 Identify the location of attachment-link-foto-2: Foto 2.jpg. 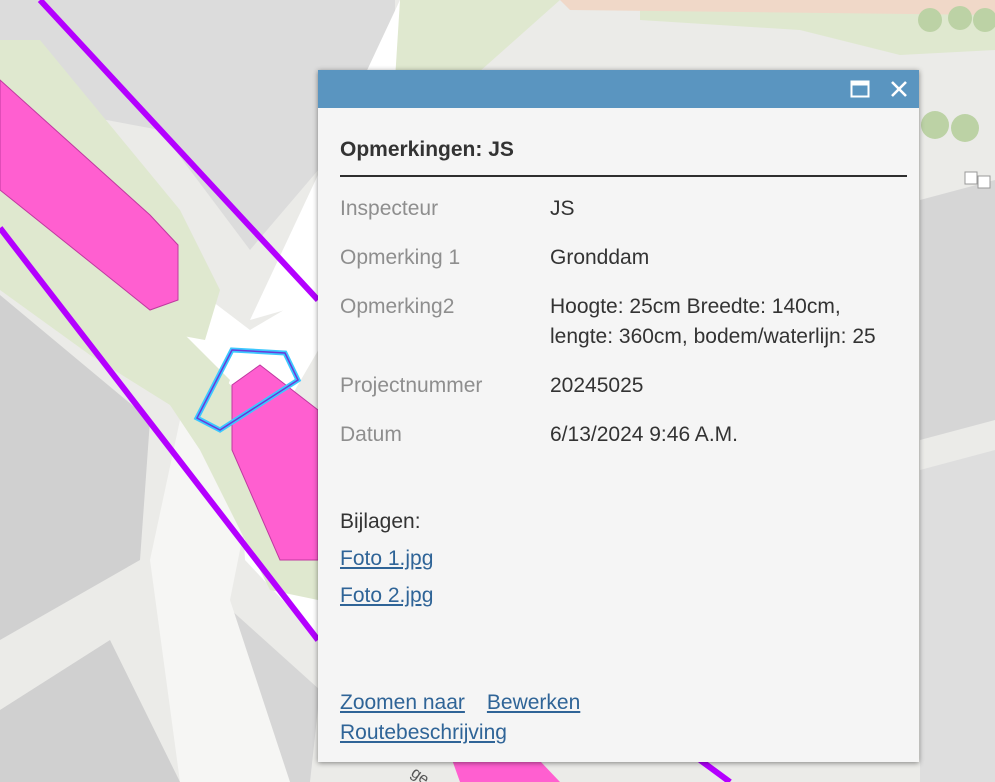
(623, 596).